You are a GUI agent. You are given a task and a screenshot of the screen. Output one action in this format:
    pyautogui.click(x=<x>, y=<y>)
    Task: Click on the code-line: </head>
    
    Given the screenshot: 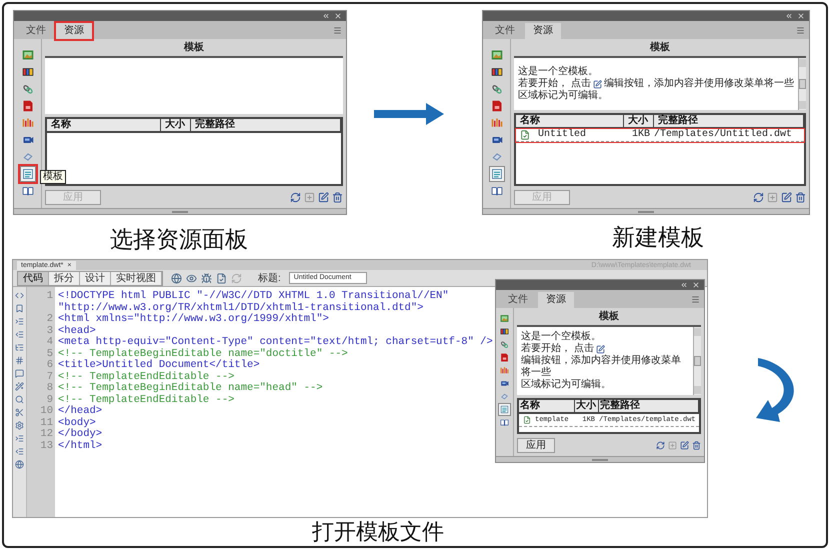 What is the action you would take?
    pyautogui.click(x=80, y=411)
    